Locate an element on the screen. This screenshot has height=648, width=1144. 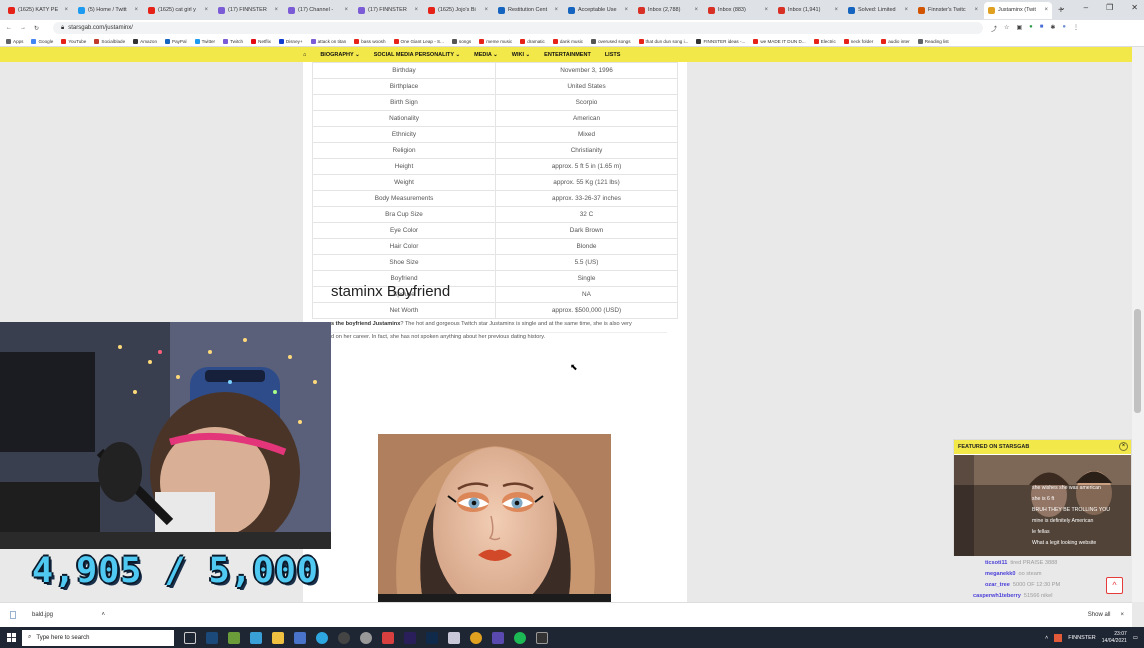
chat-username: casperwh1teberry is located at coordinates (997, 596).